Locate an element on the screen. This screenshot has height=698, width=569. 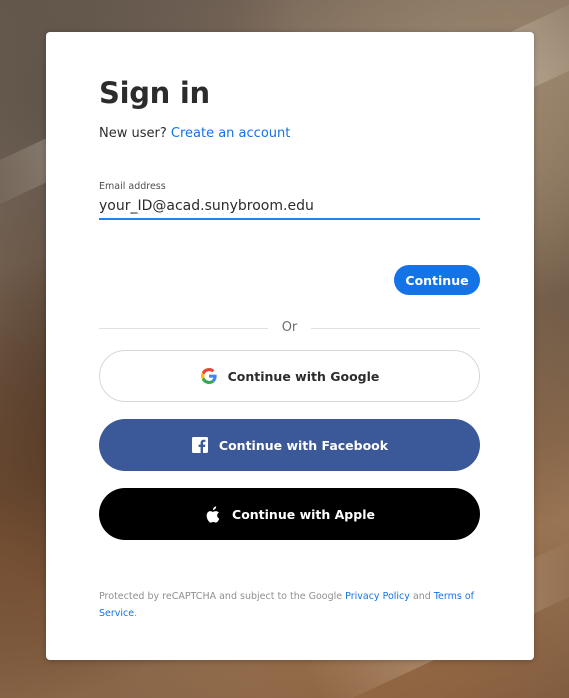
recaptcha-conjunction: and is located at coordinates (421, 596).